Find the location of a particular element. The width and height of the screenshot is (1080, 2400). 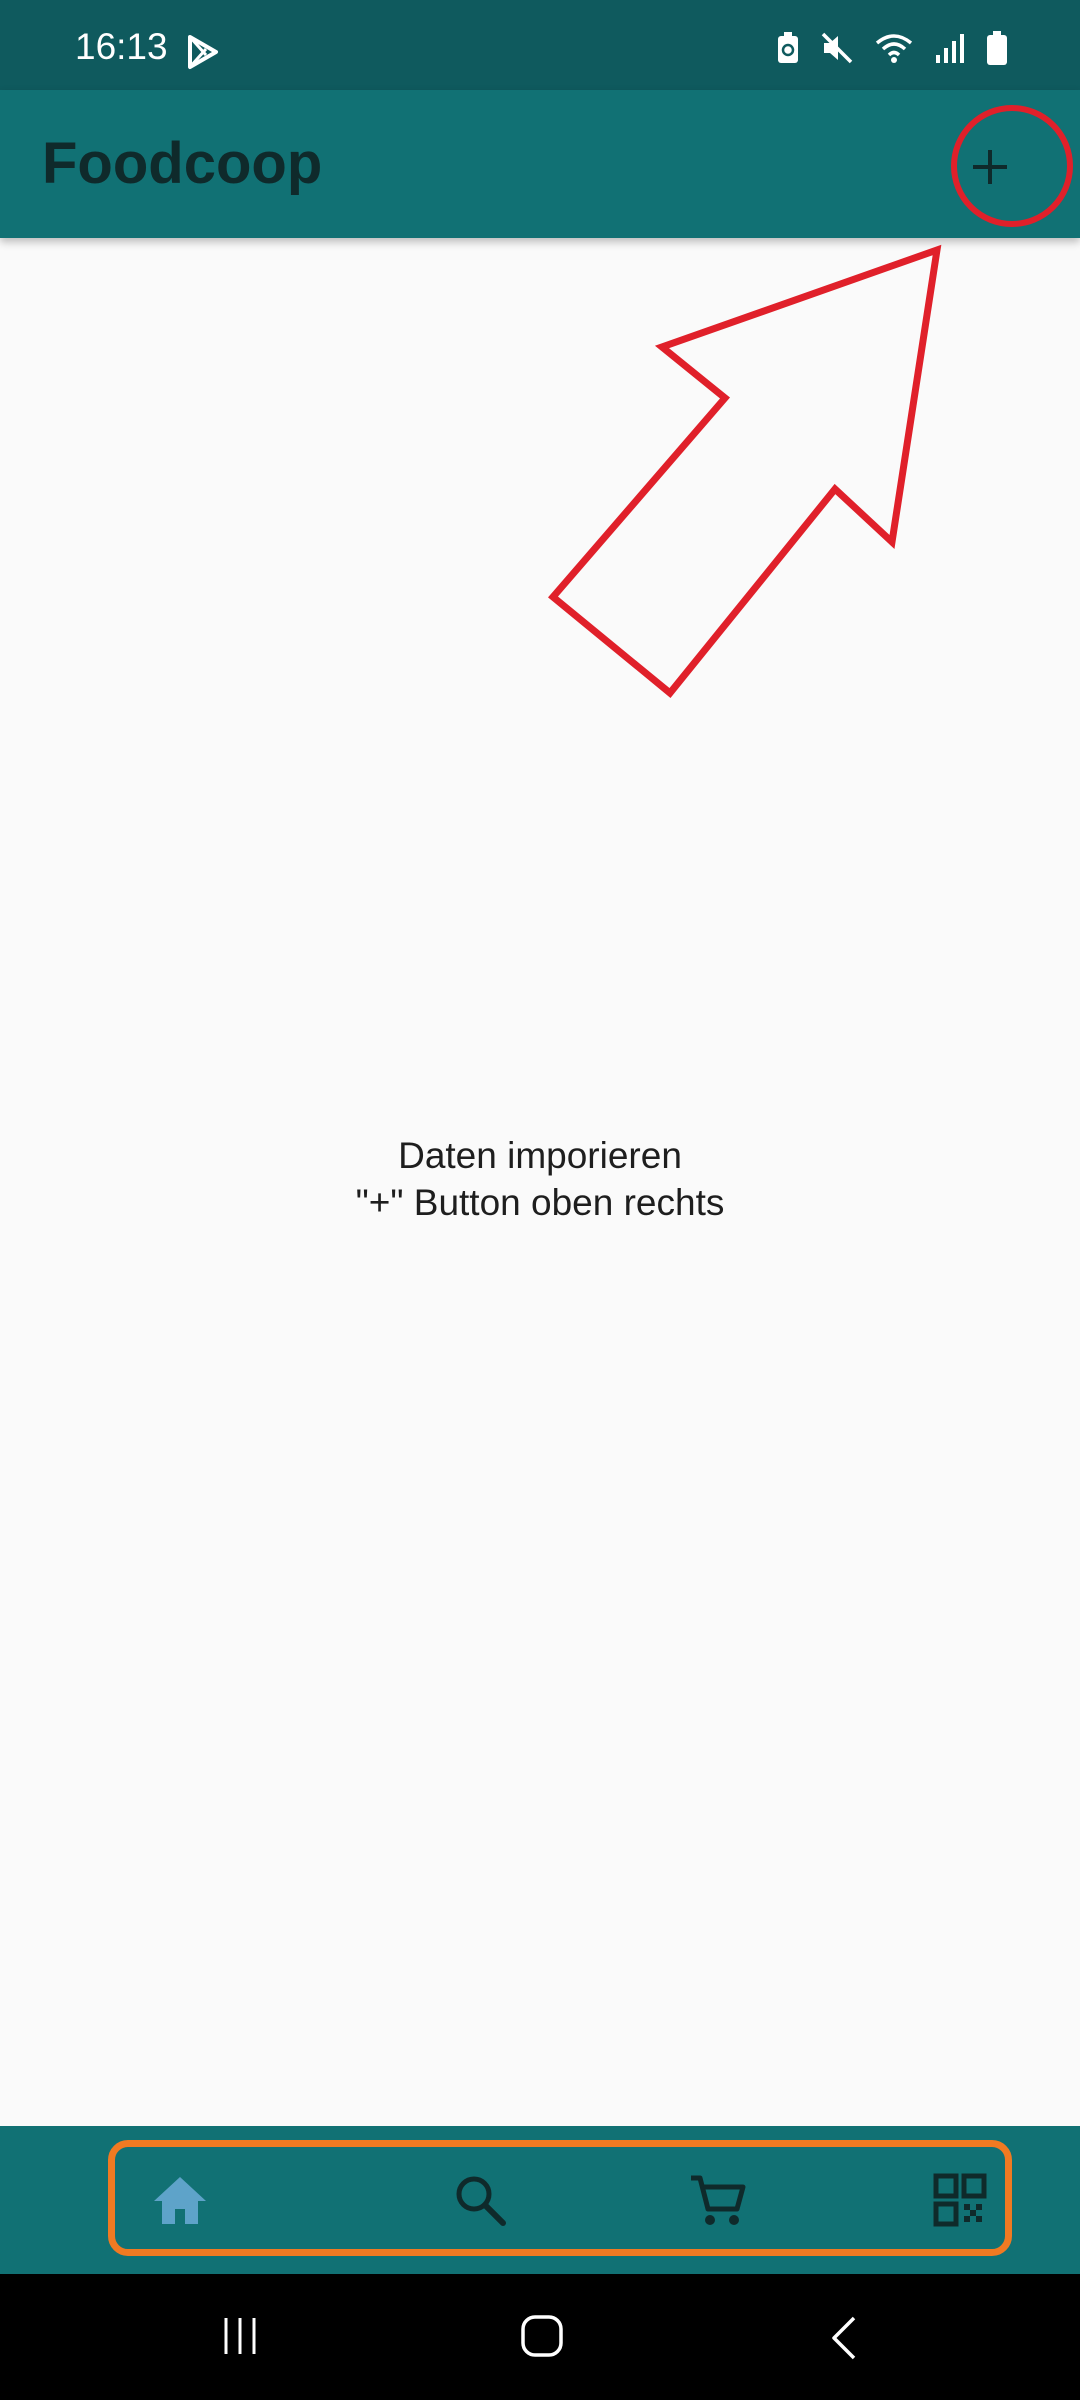

annotation-arrow is located at coordinates (745, 471).